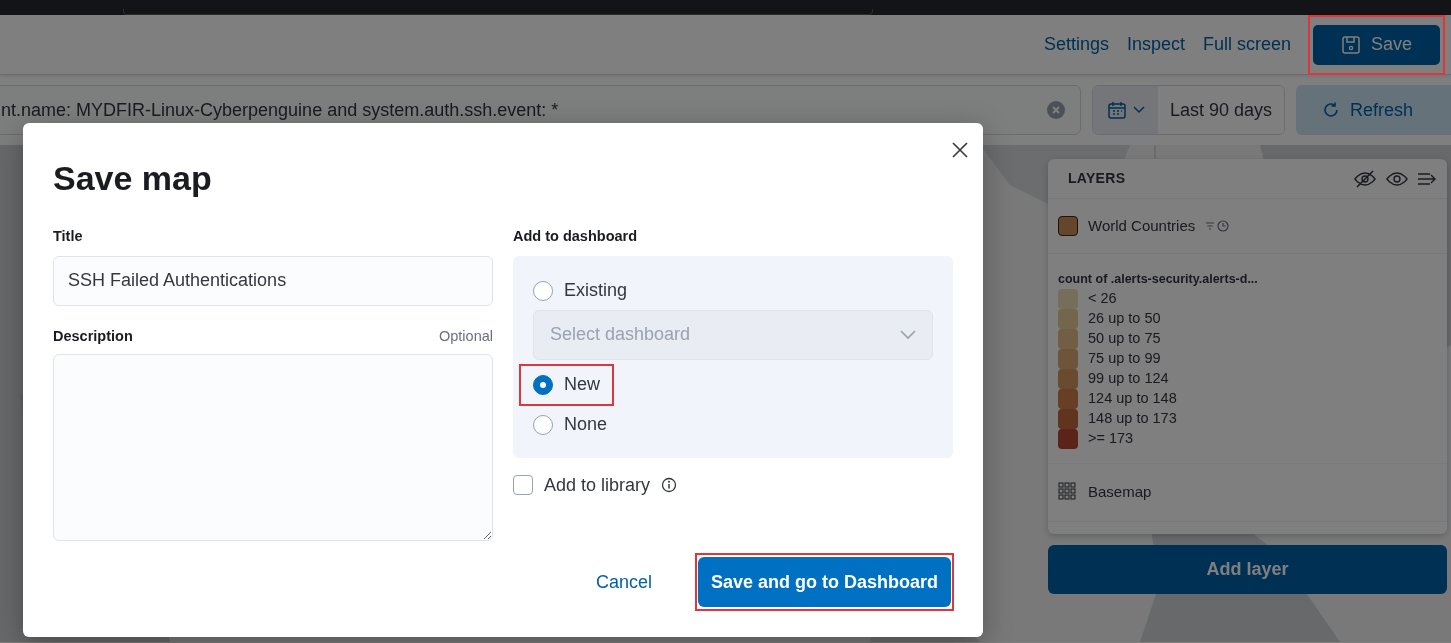 The width and height of the screenshot is (1451, 643). Describe the element at coordinates (1132, 418) in the screenshot. I see `legend-label: 148 up to 173` at that location.